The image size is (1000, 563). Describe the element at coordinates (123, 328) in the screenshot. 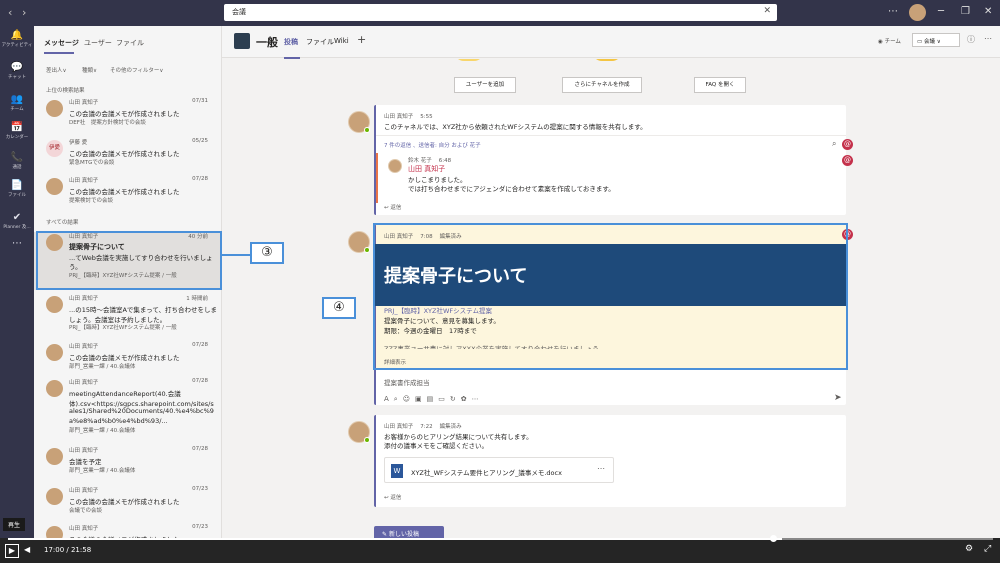

I see `result-line3: PRJ_【臨時】XYZ社WFシステム提案 / 一般` at that location.